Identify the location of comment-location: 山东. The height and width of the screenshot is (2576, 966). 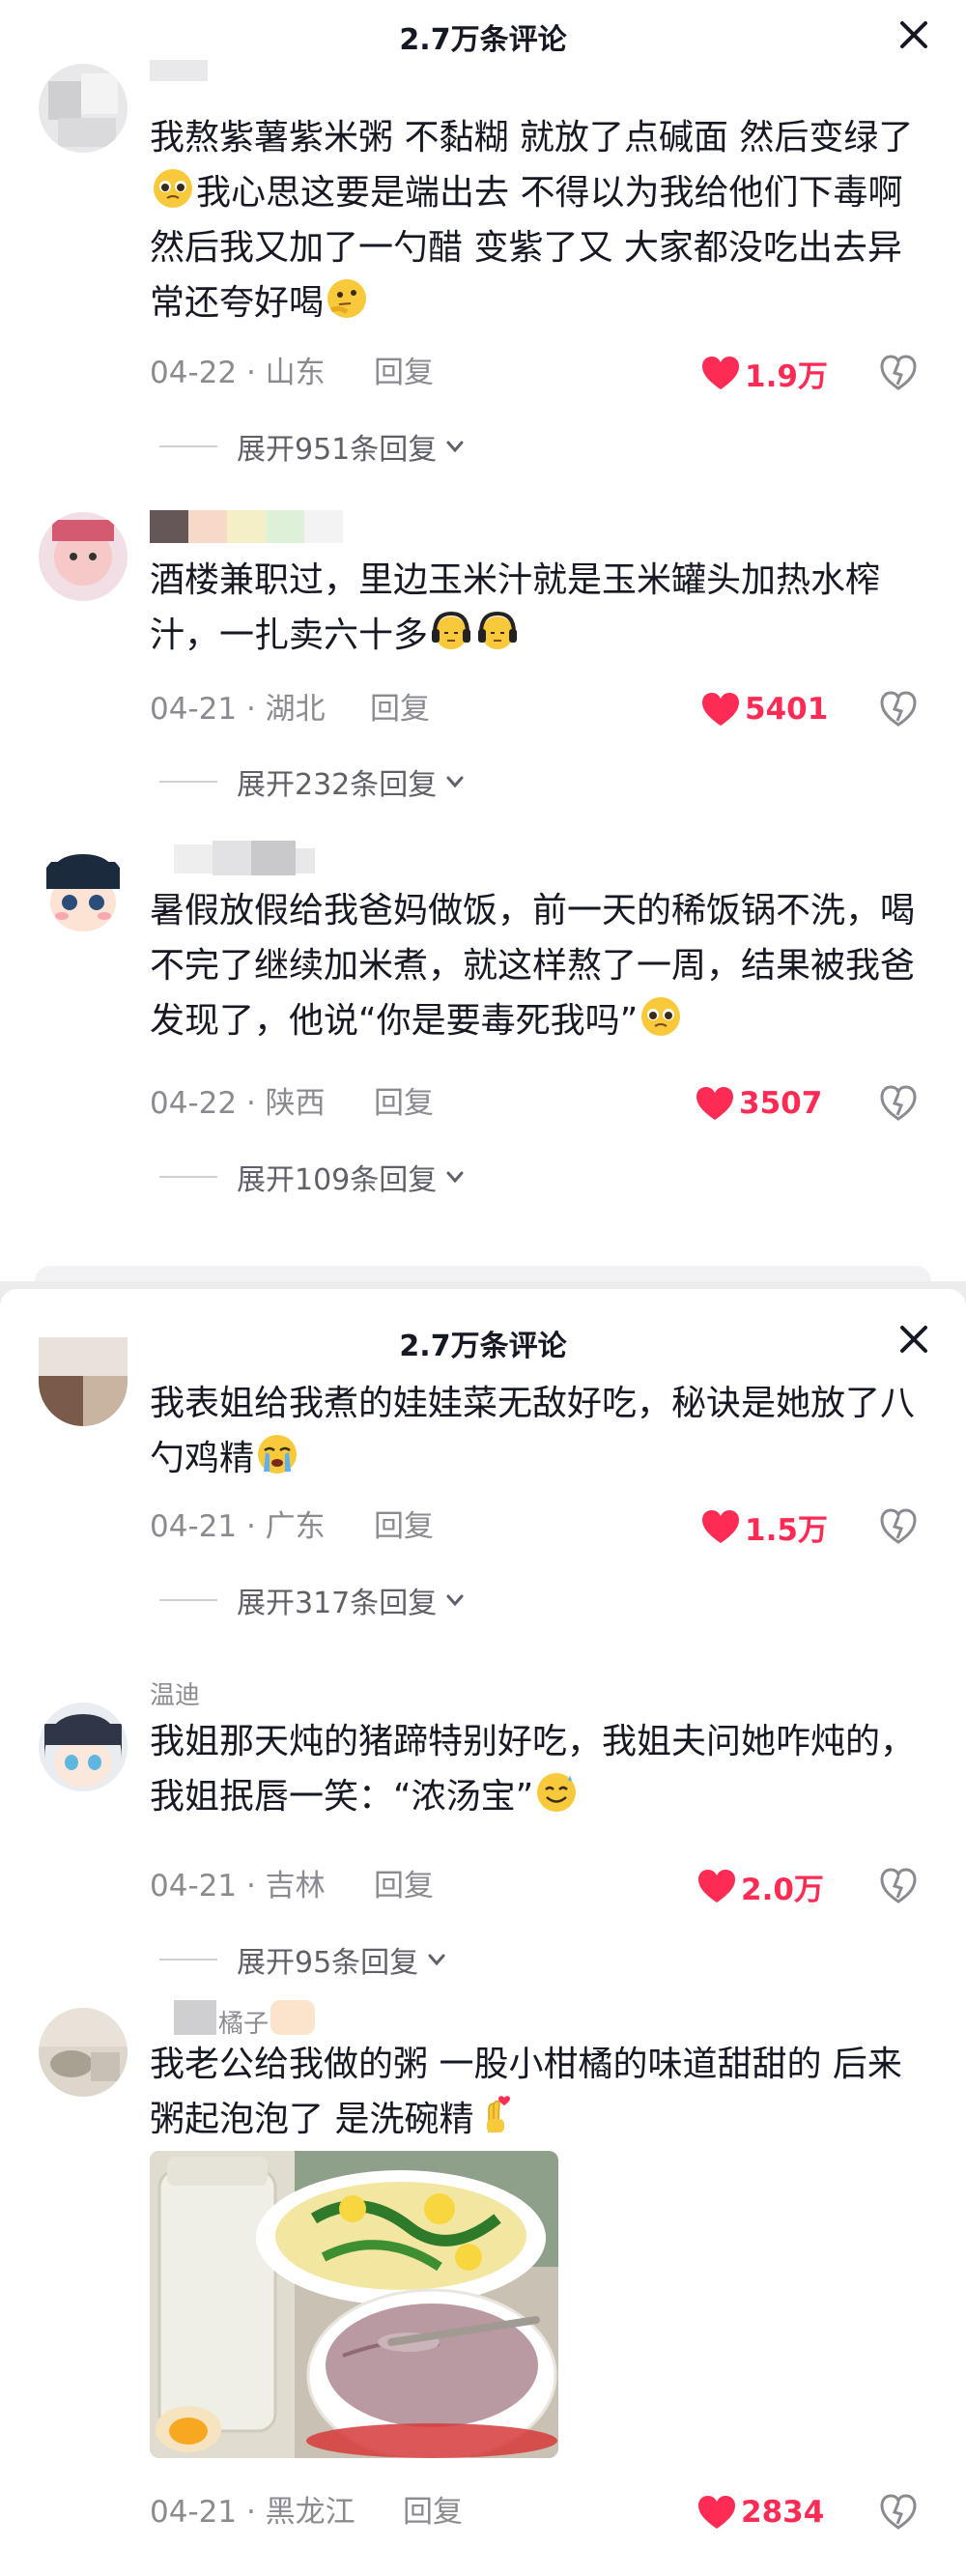
(295, 373).